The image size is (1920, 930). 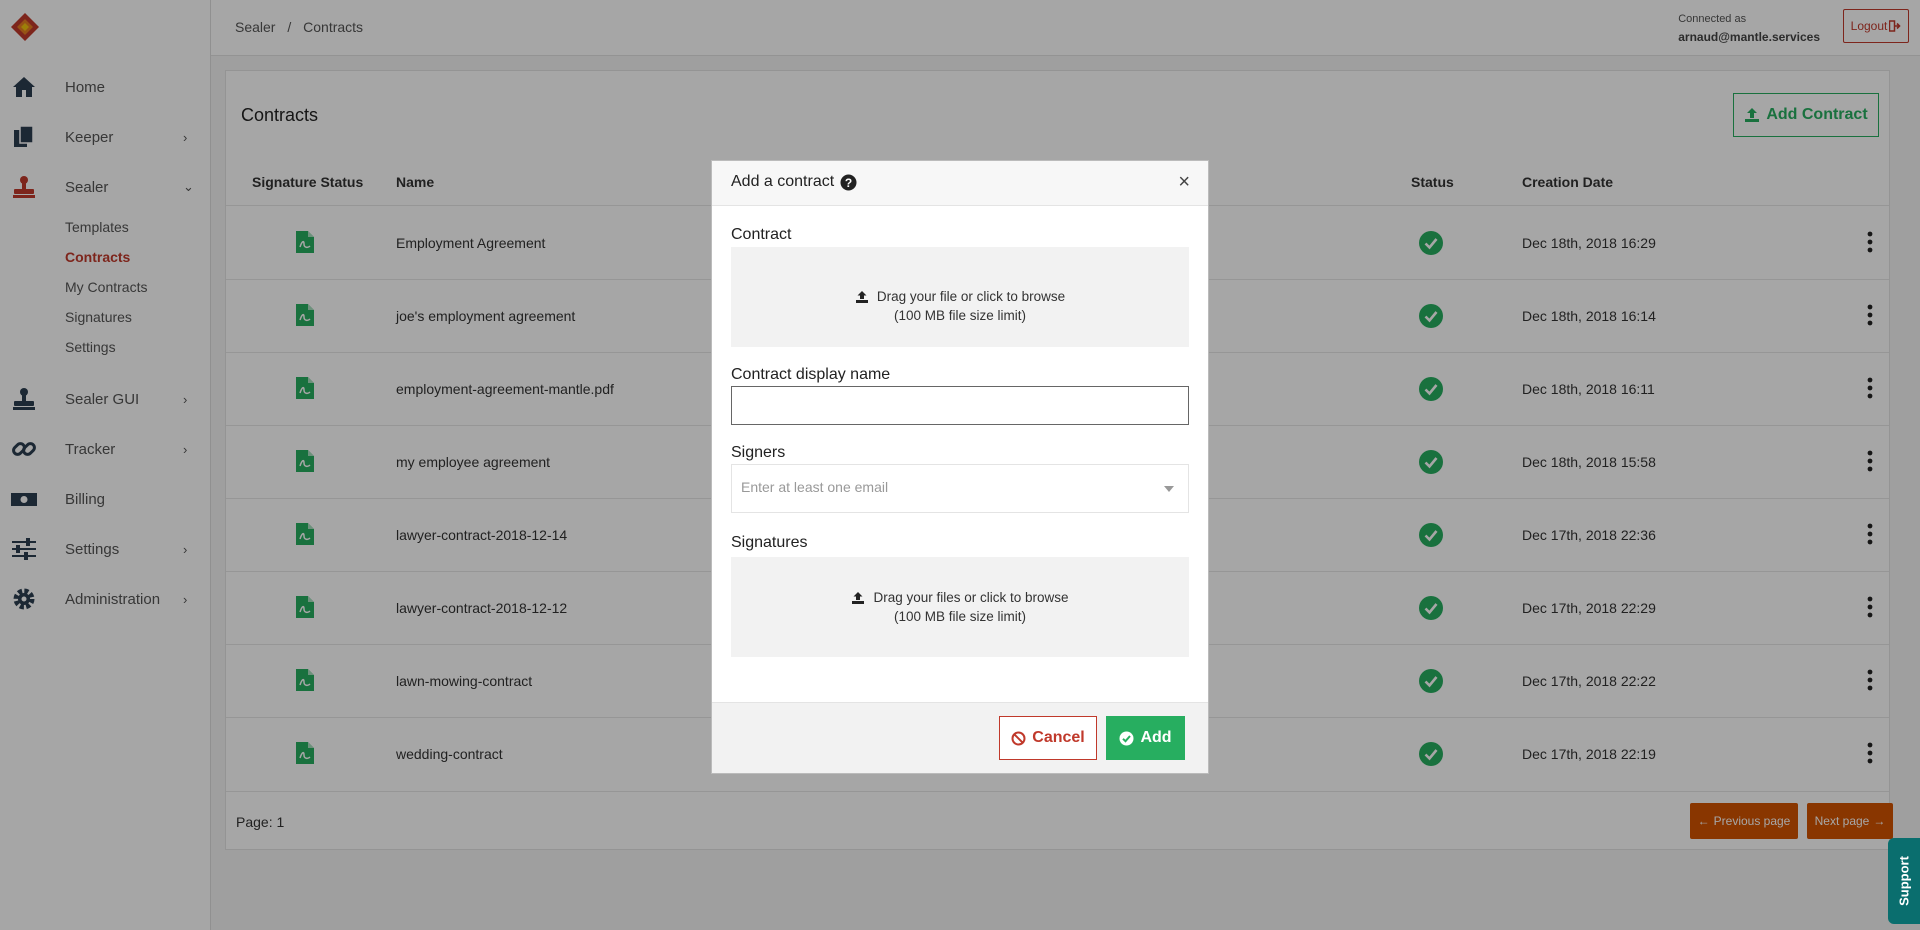 I want to click on cancel-button: Cancel, so click(x=1048, y=738).